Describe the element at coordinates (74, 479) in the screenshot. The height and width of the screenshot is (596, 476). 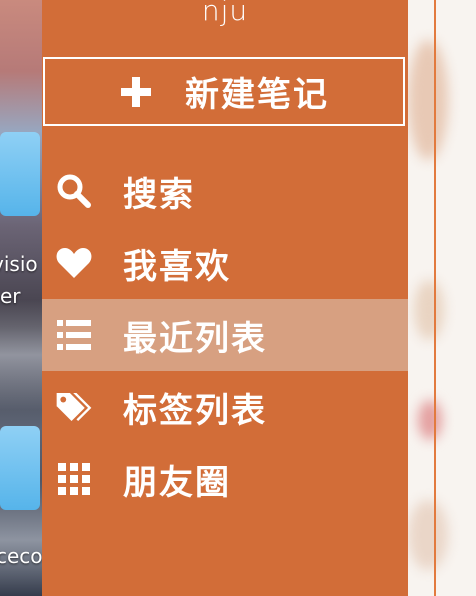
I see `grid-icon` at that location.